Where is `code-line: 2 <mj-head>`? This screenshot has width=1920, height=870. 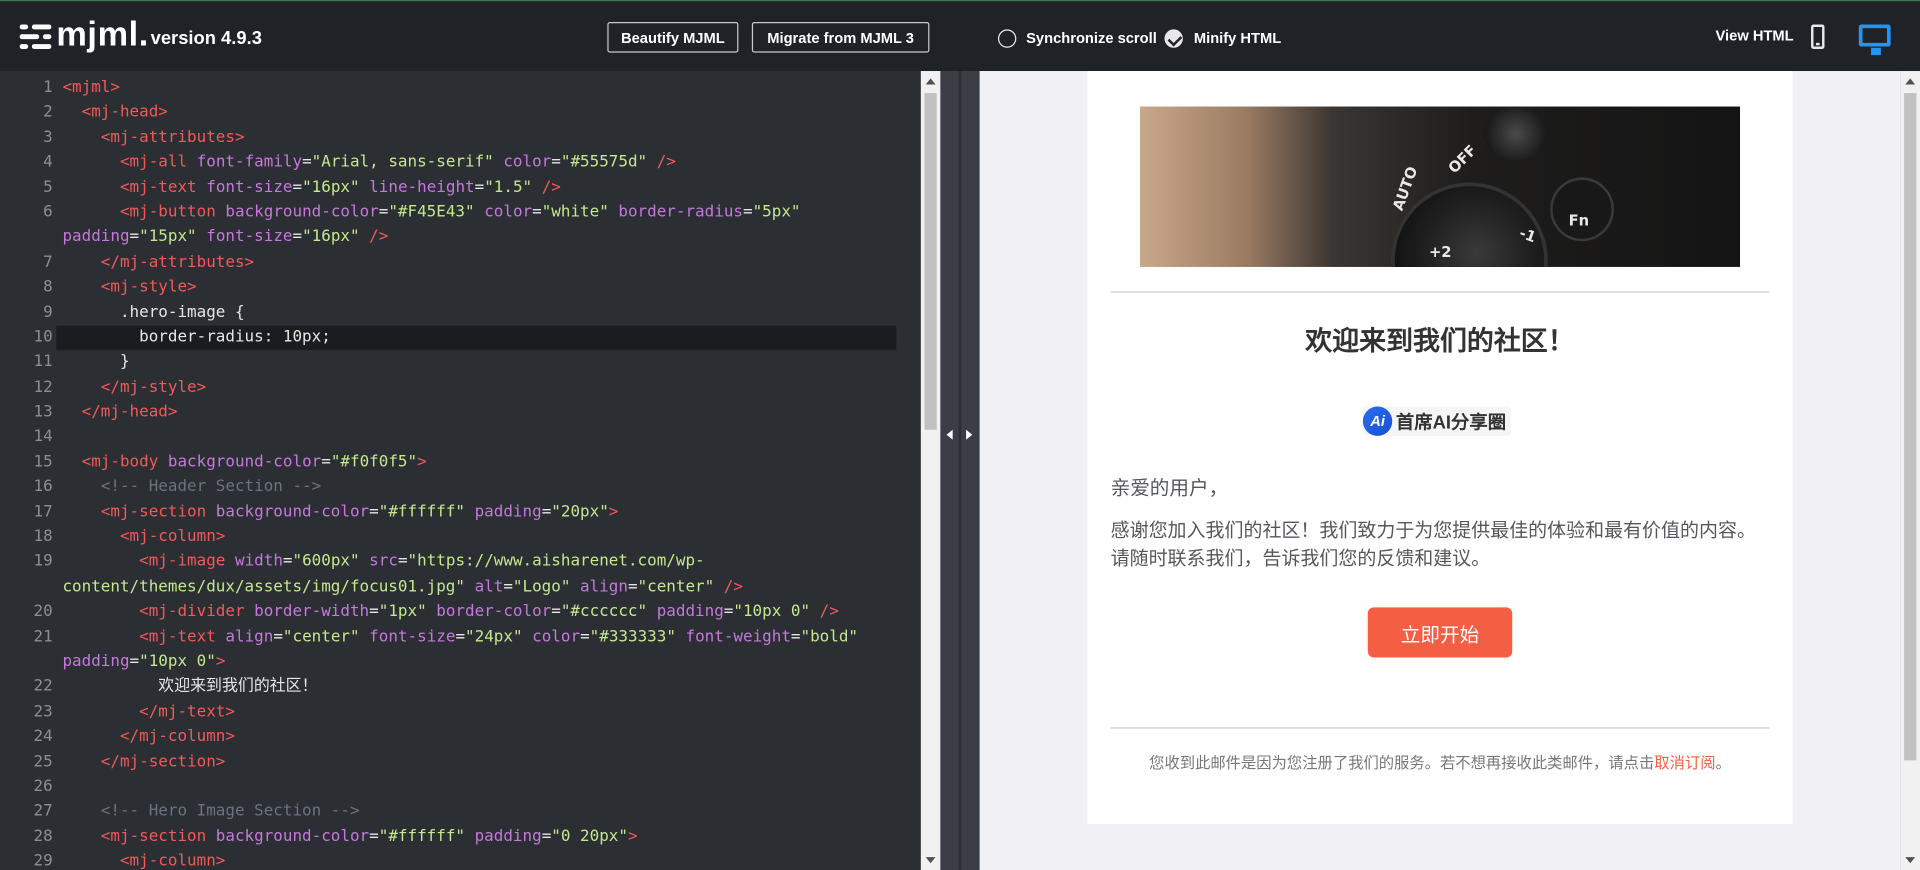
code-line: 2 <mj-head> is located at coordinates (460, 113).